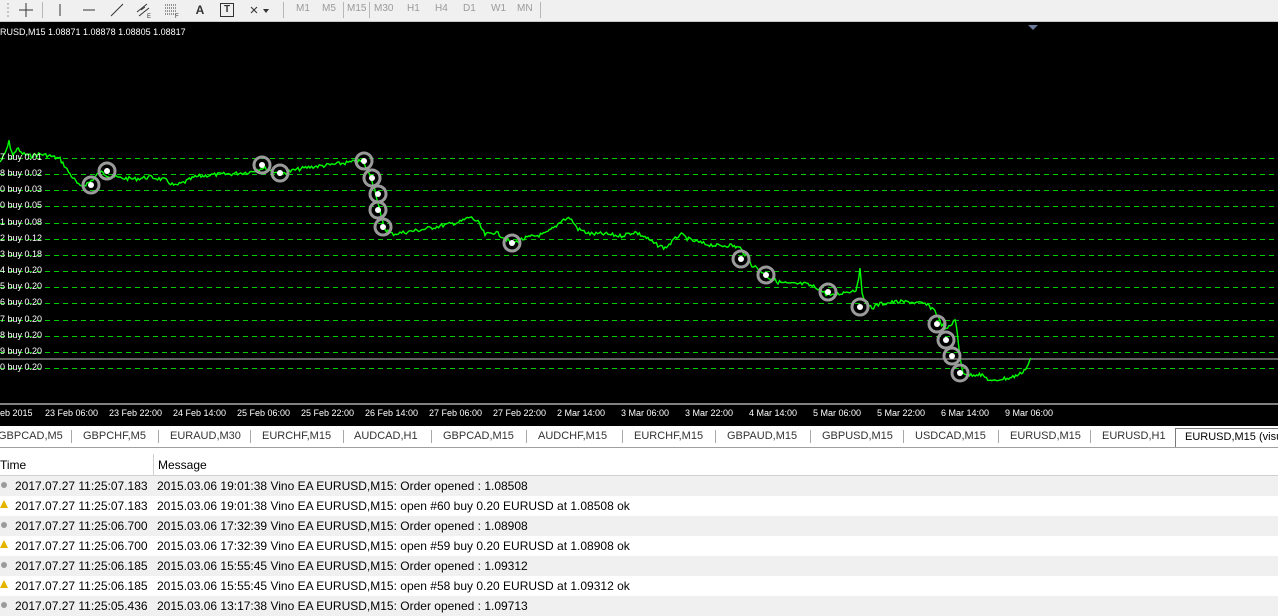  I want to click on chart-toolbar: E F A T M1 M5 M15 M30 H1 H4 D1 W1 MN, so click(639, 11).